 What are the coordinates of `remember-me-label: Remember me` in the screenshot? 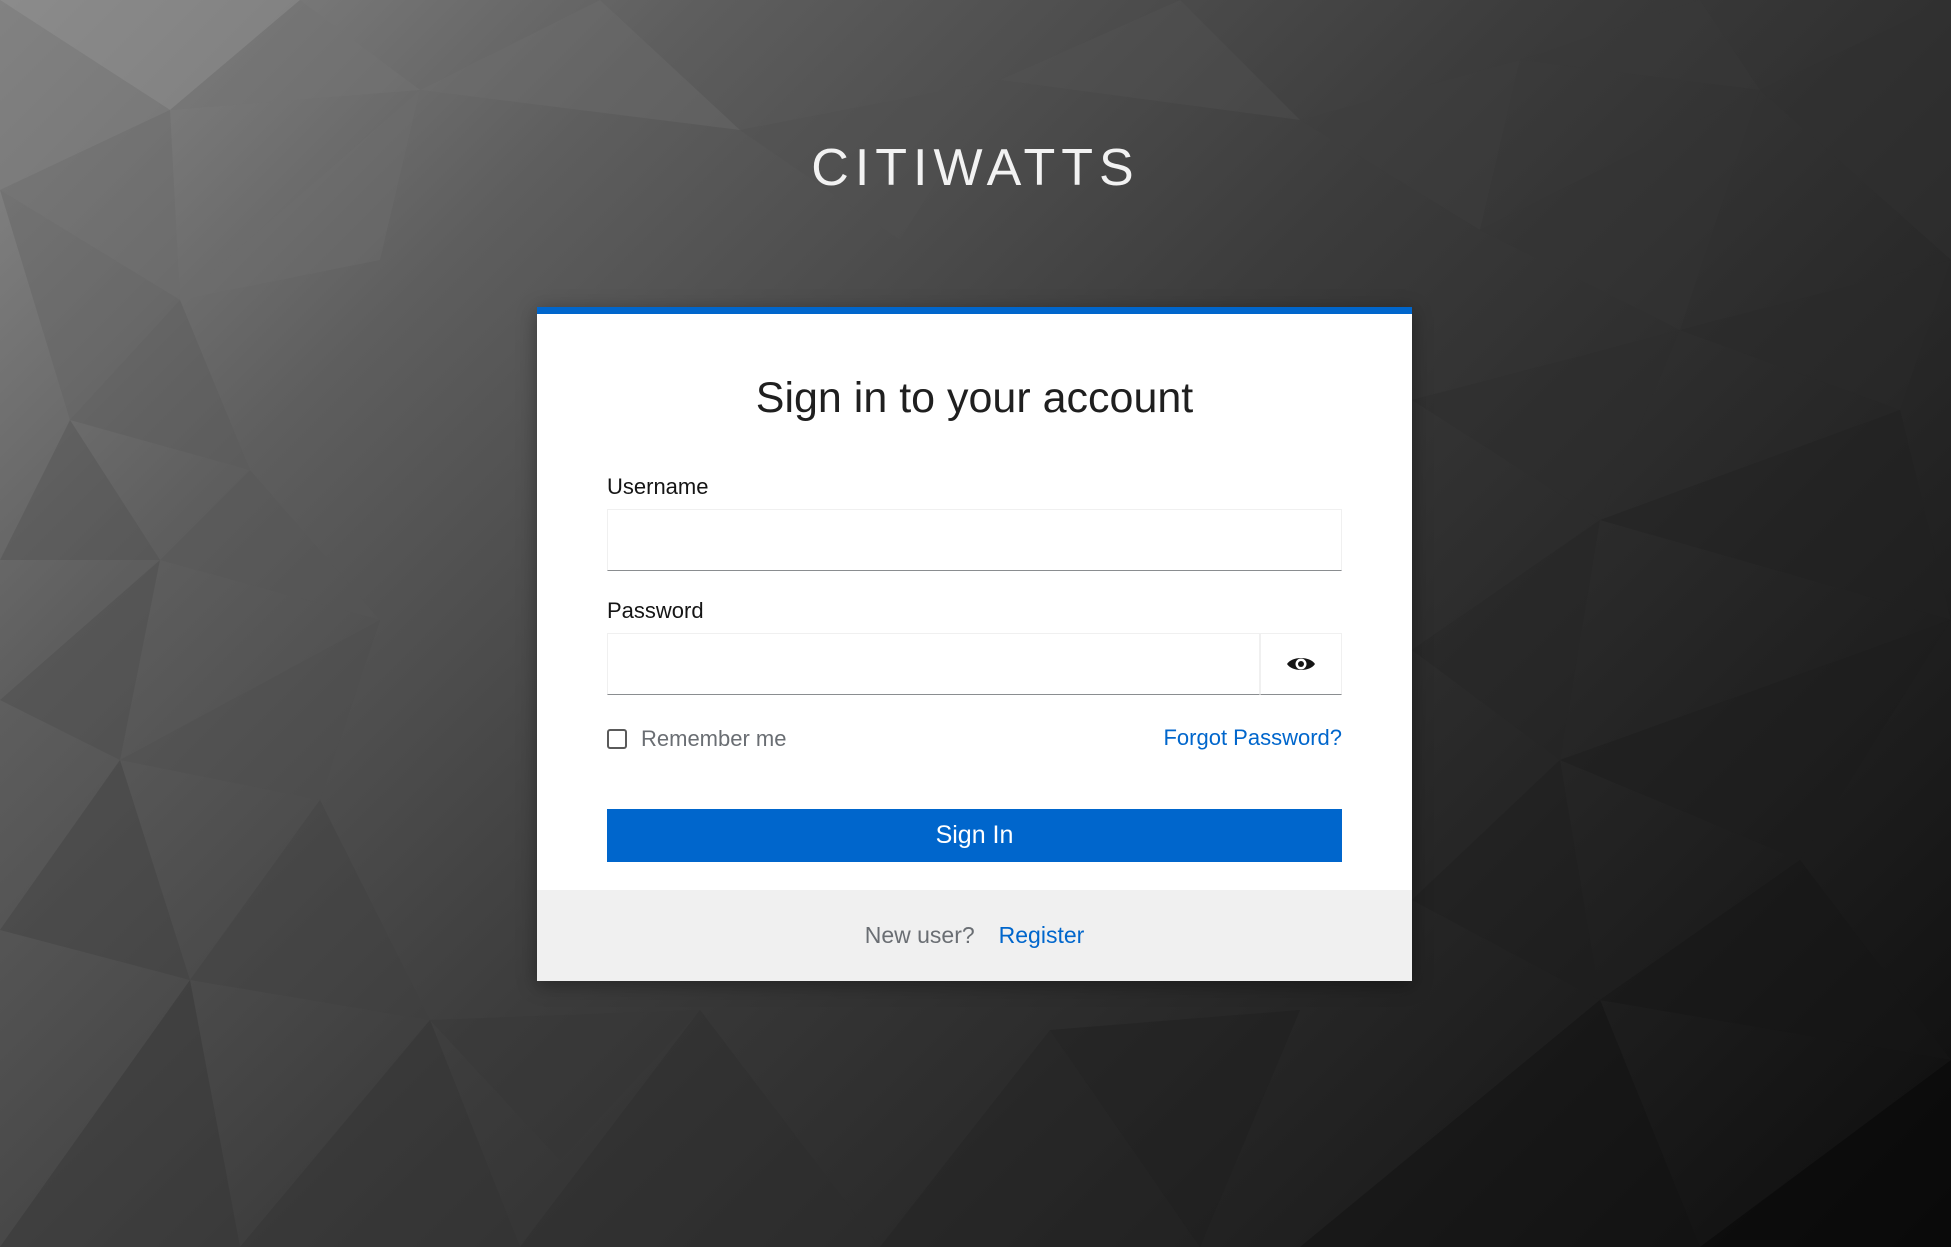 It's located at (714, 738).